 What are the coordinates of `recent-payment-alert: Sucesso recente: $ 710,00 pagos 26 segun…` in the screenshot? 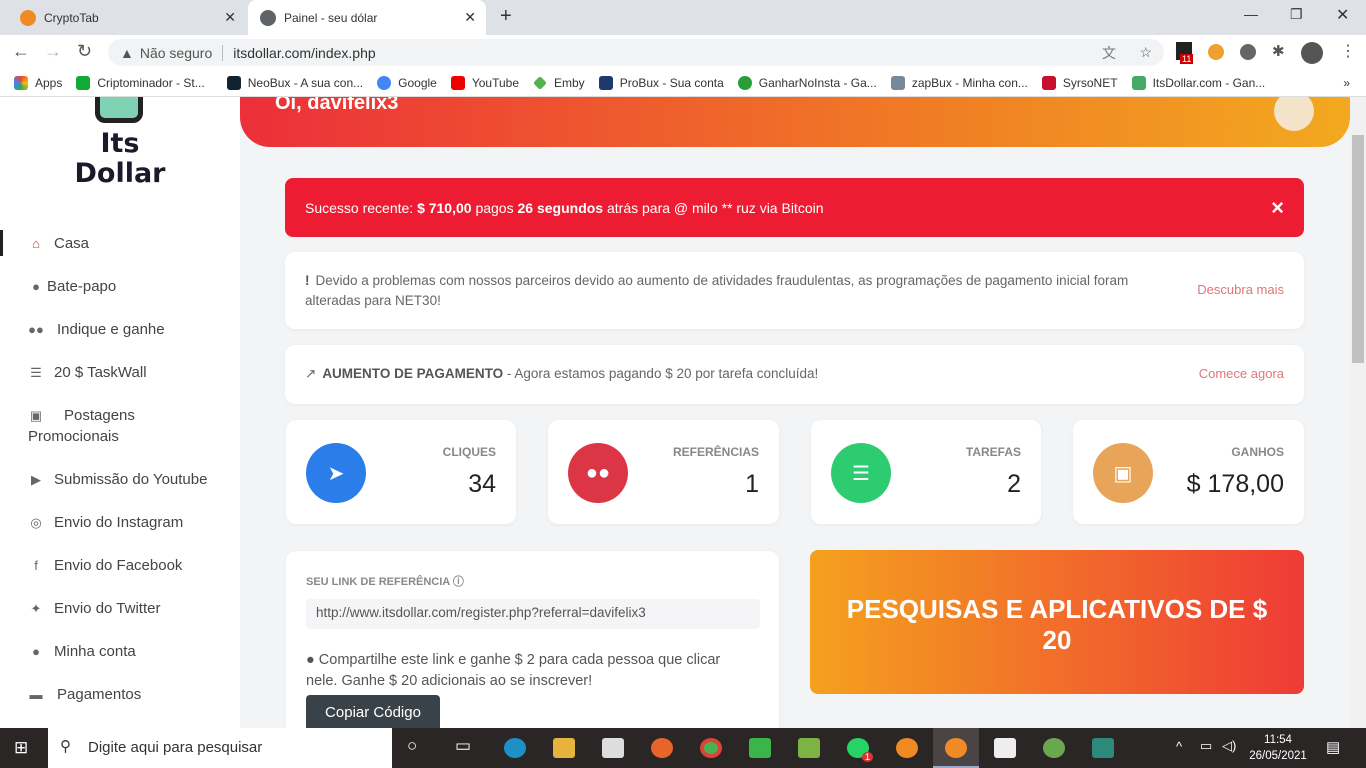 It's located at (794, 207).